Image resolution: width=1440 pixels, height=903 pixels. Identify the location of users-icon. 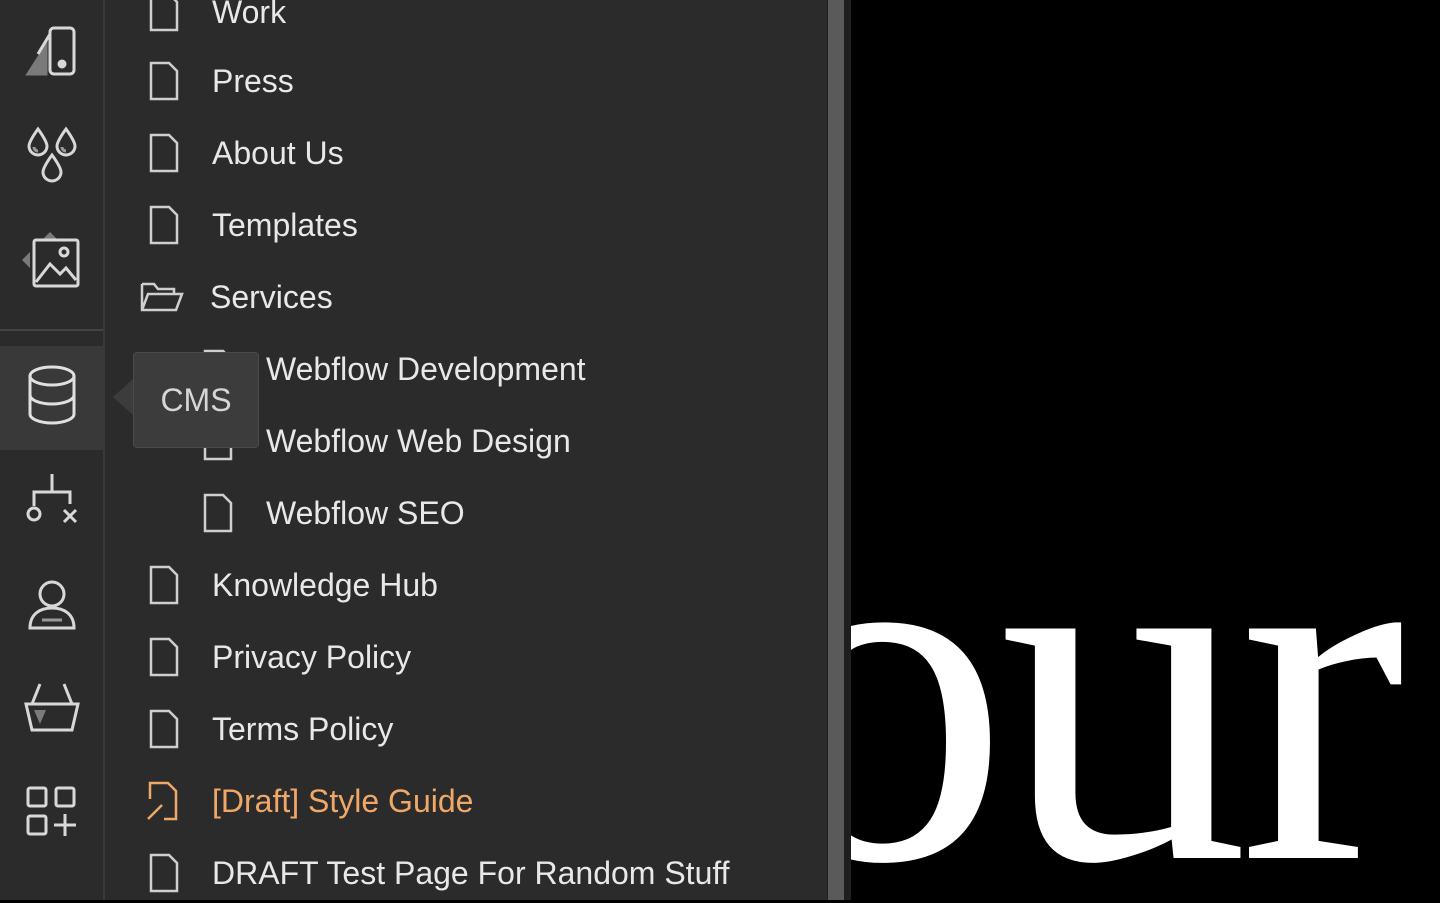
(52, 606).